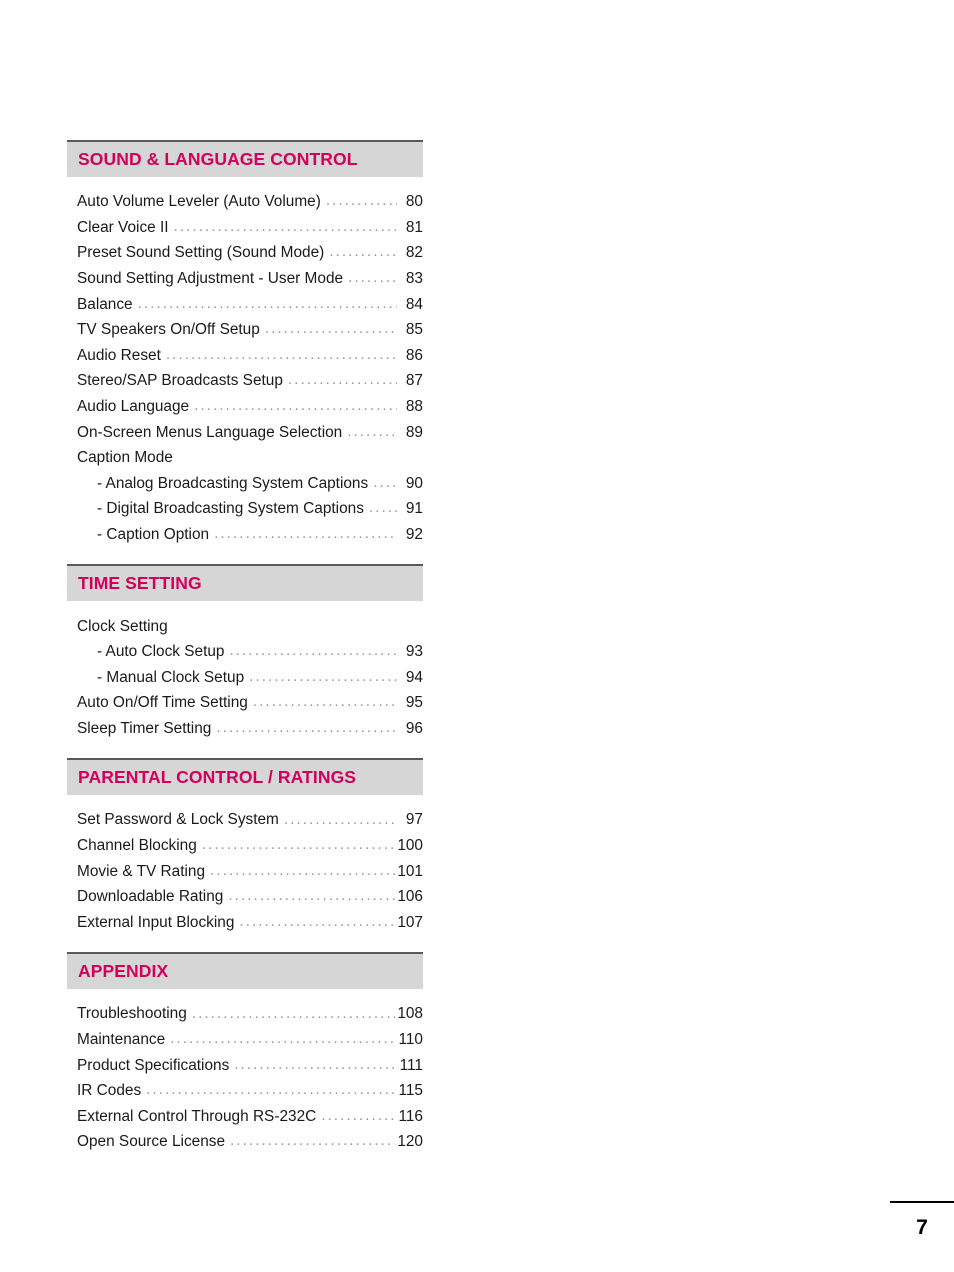 The image size is (954, 1272). What do you see at coordinates (414, 330) in the screenshot?
I see `toc-entry-page-number: 85` at bounding box center [414, 330].